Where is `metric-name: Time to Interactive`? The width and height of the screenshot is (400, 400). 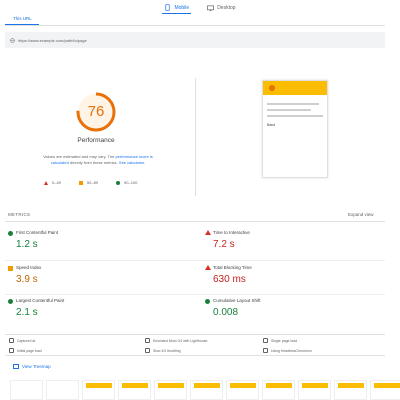
metric-name: Time to Interactive is located at coordinates (231, 232).